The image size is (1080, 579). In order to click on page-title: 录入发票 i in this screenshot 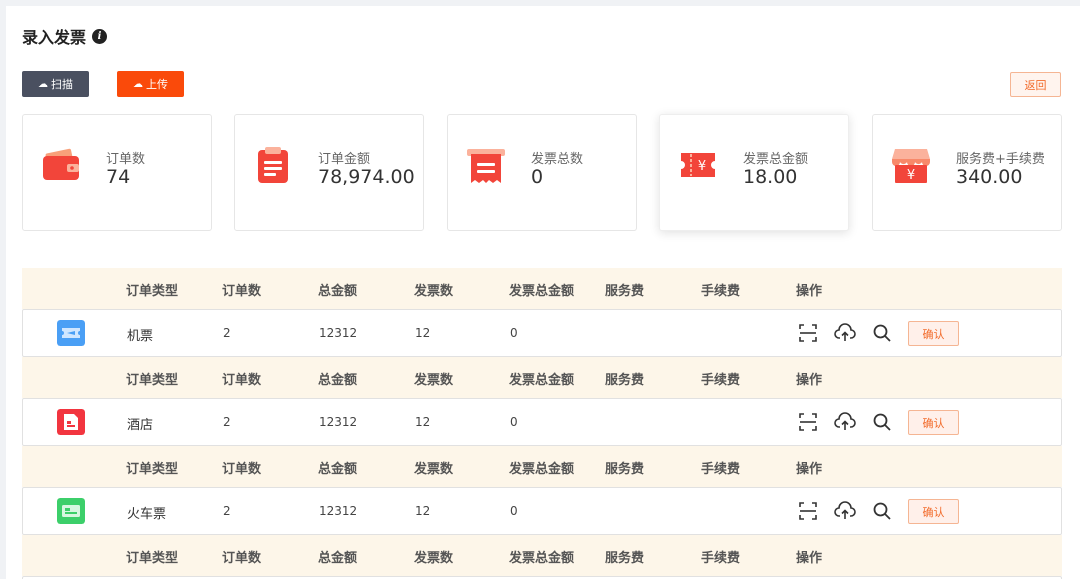, I will do `click(65, 36)`.